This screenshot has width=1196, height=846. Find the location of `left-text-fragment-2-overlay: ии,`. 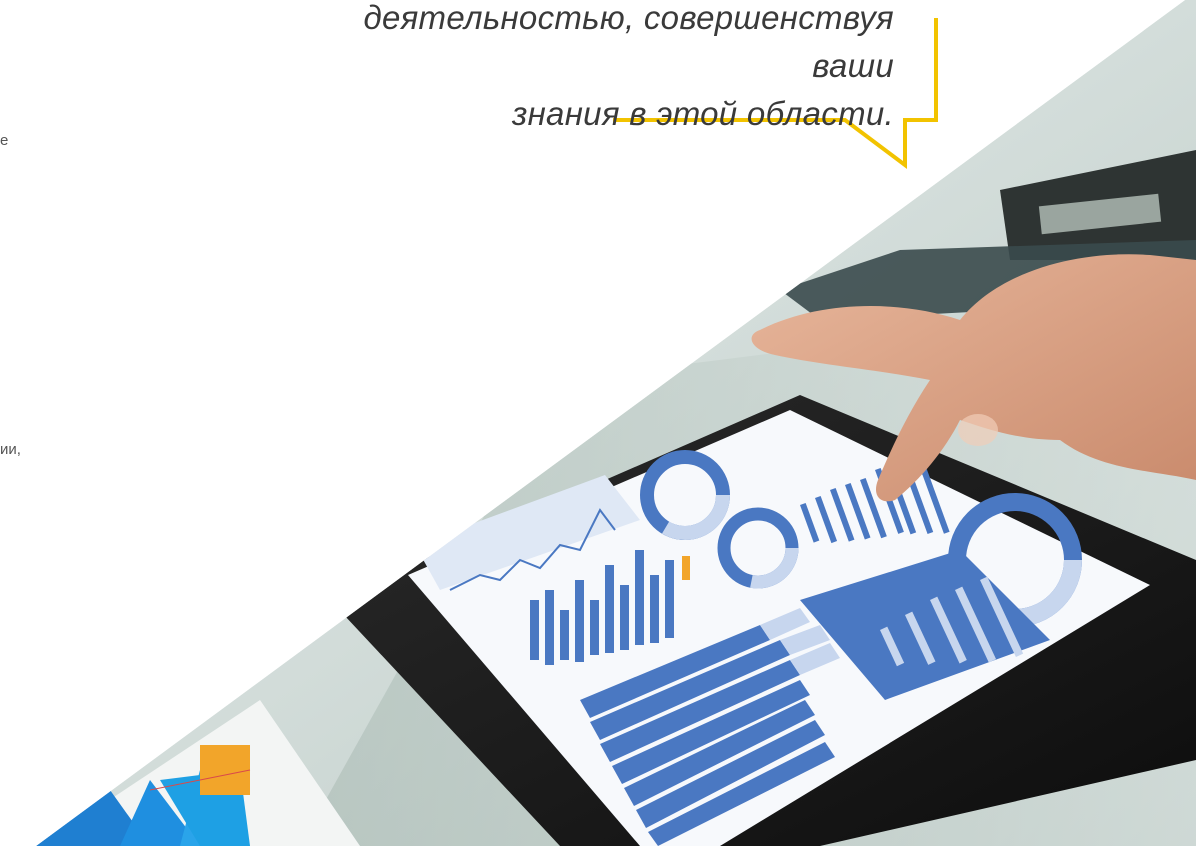

left-text-fragment-2-overlay: ии, is located at coordinates (10, 449).